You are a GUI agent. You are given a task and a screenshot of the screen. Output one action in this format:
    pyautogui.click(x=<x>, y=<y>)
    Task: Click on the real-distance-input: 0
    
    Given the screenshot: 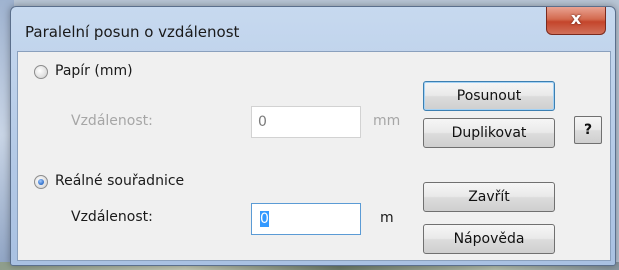 What is the action you would take?
    pyautogui.click(x=306, y=219)
    